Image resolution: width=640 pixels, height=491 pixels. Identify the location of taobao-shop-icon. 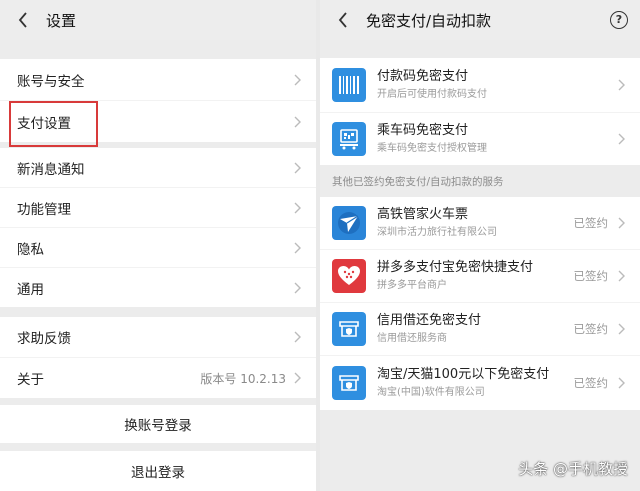
(349, 383).